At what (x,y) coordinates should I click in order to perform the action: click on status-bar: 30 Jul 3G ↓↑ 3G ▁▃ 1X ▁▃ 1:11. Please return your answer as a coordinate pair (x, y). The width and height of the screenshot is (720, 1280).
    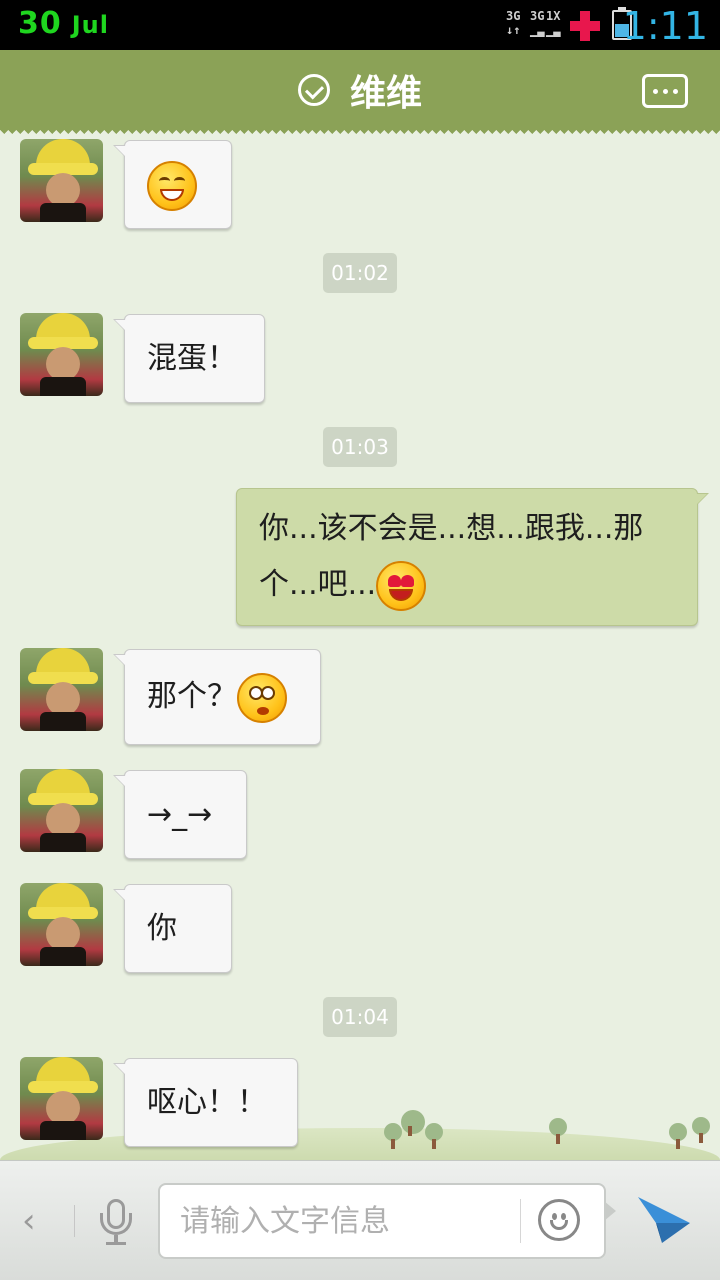
    Looking at the image, I should click on (360, 25).